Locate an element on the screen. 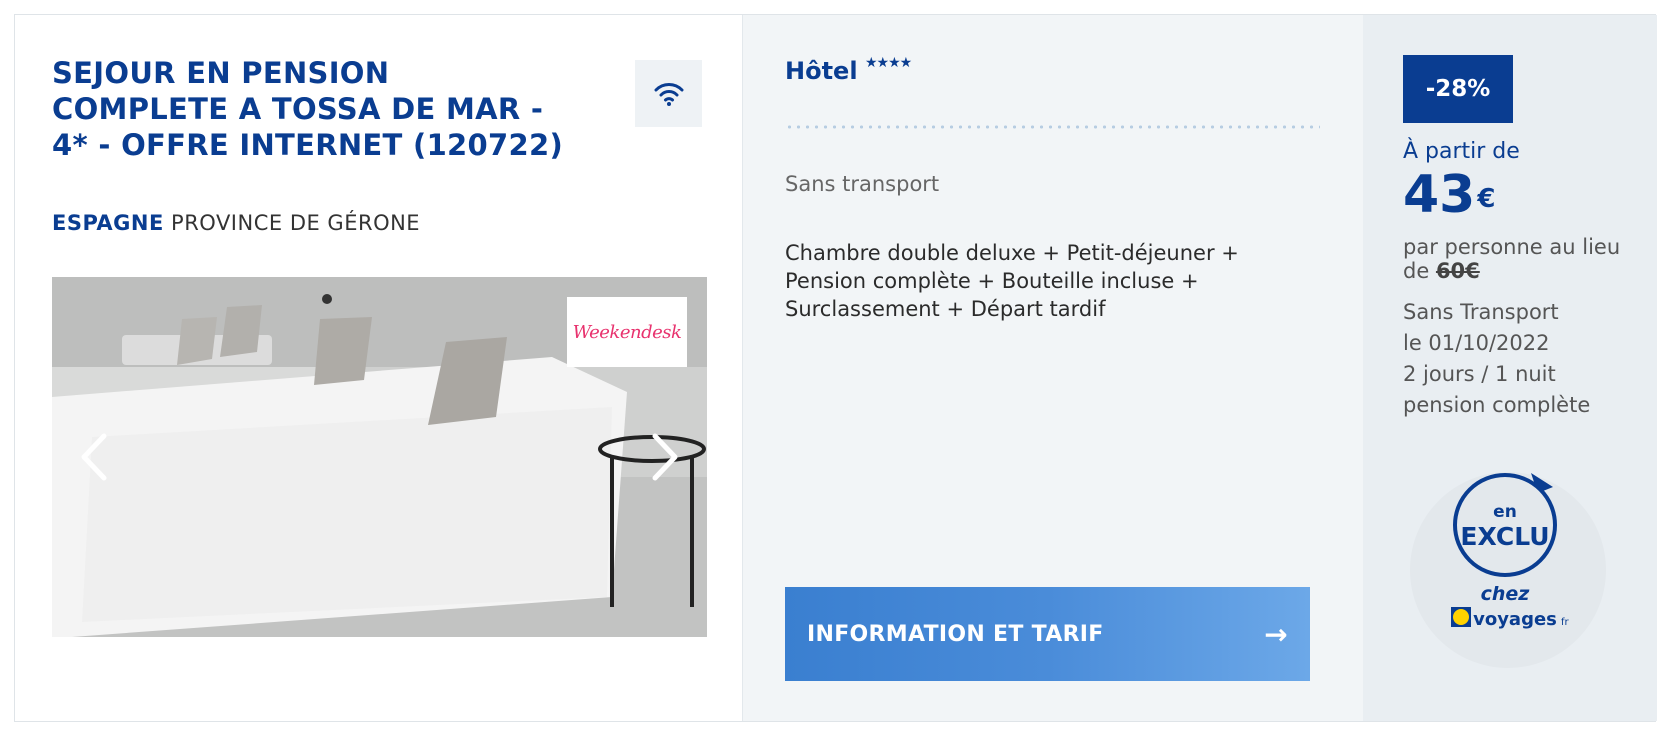 Image resolution: width=1668 pixels, height=742 pixels. cta-label: INFORMATION ET TARIF is located at coordinates (955, 634).